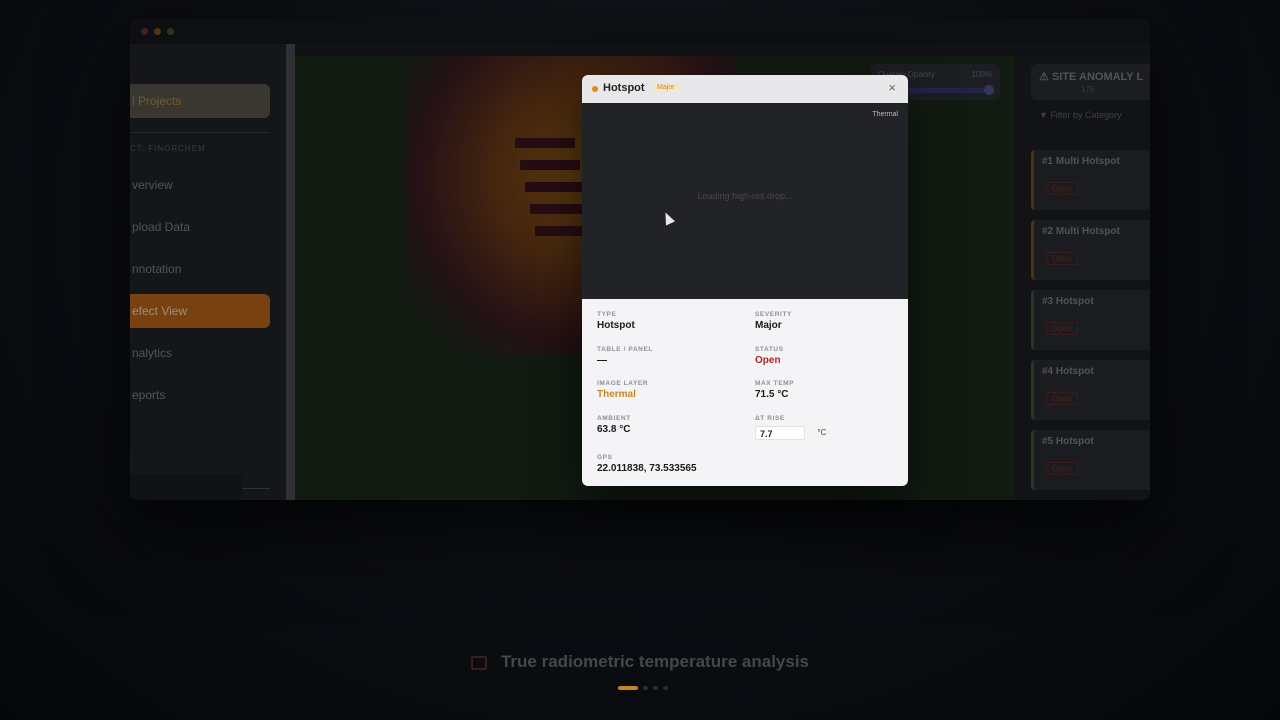 This screenshot has width=1280, height=720. Describe the element at coordinates (625, 349) in the screenshot. I see `table-panel-label: TABLE / PANEL` at that location.